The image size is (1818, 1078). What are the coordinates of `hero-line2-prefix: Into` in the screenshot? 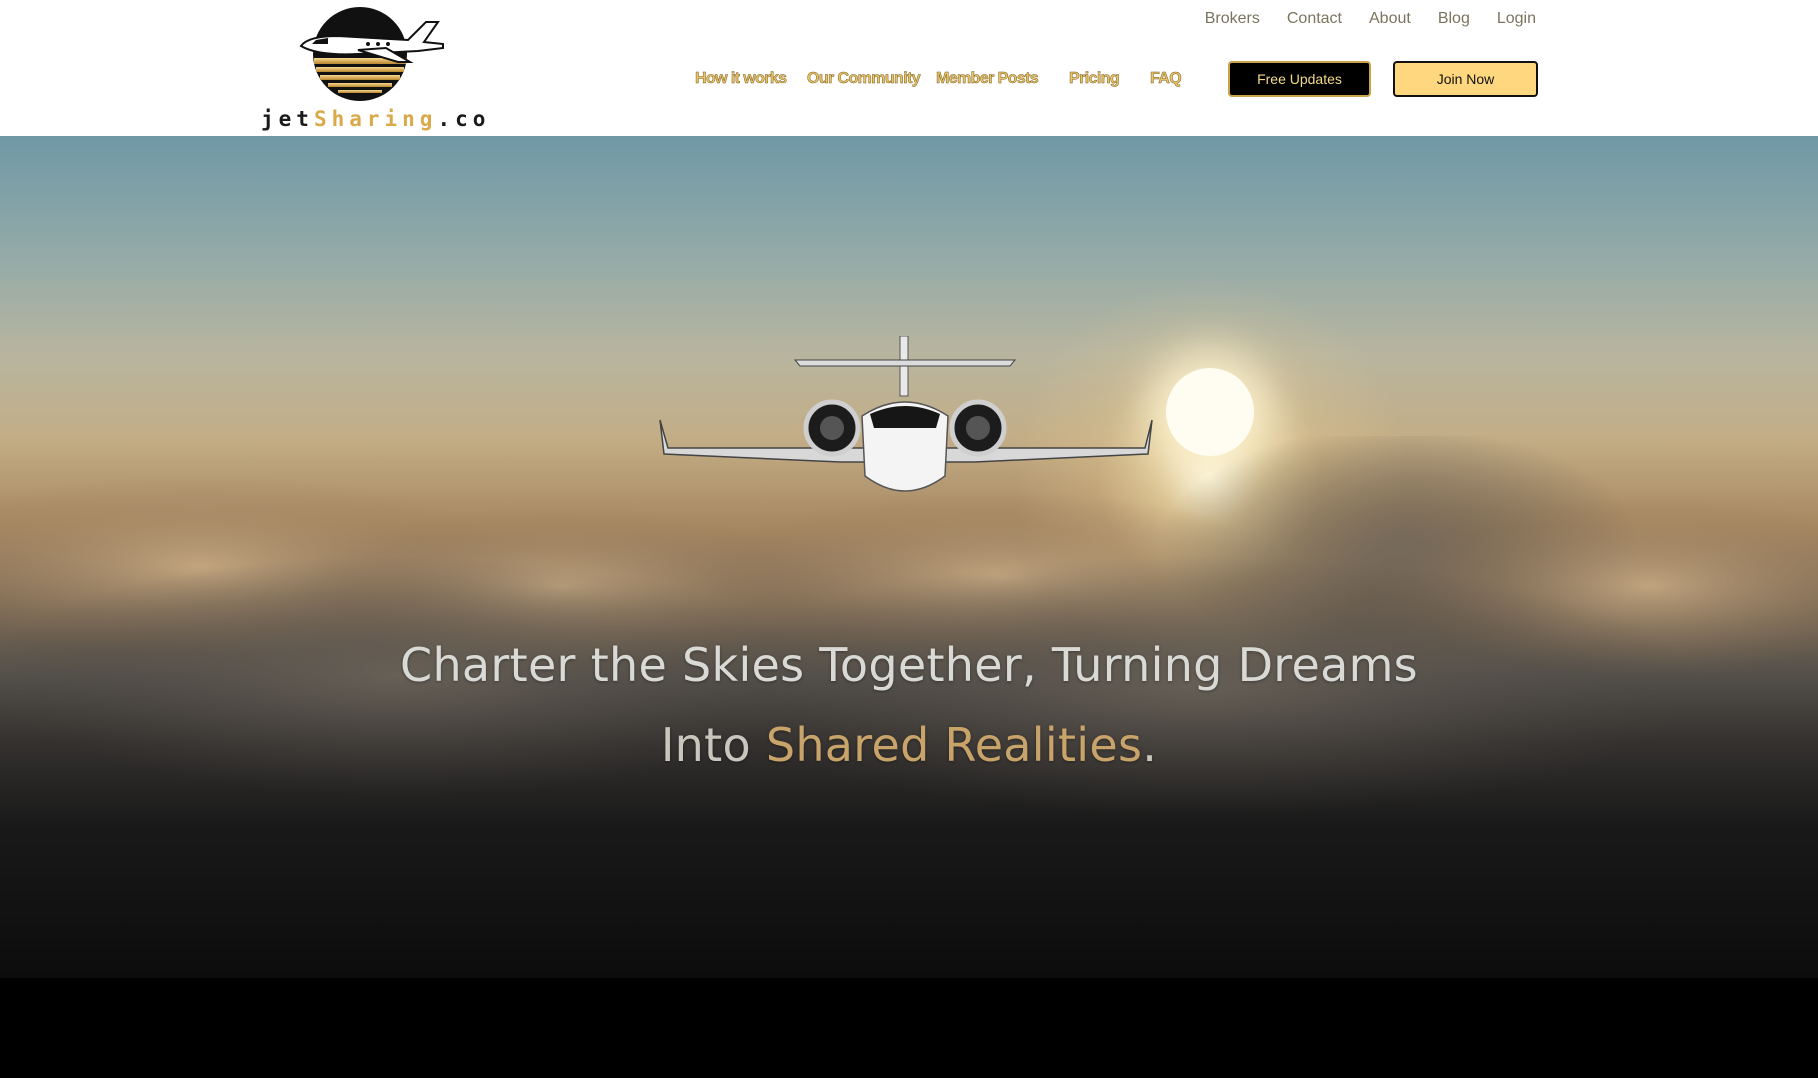 It's located at (713, 745).